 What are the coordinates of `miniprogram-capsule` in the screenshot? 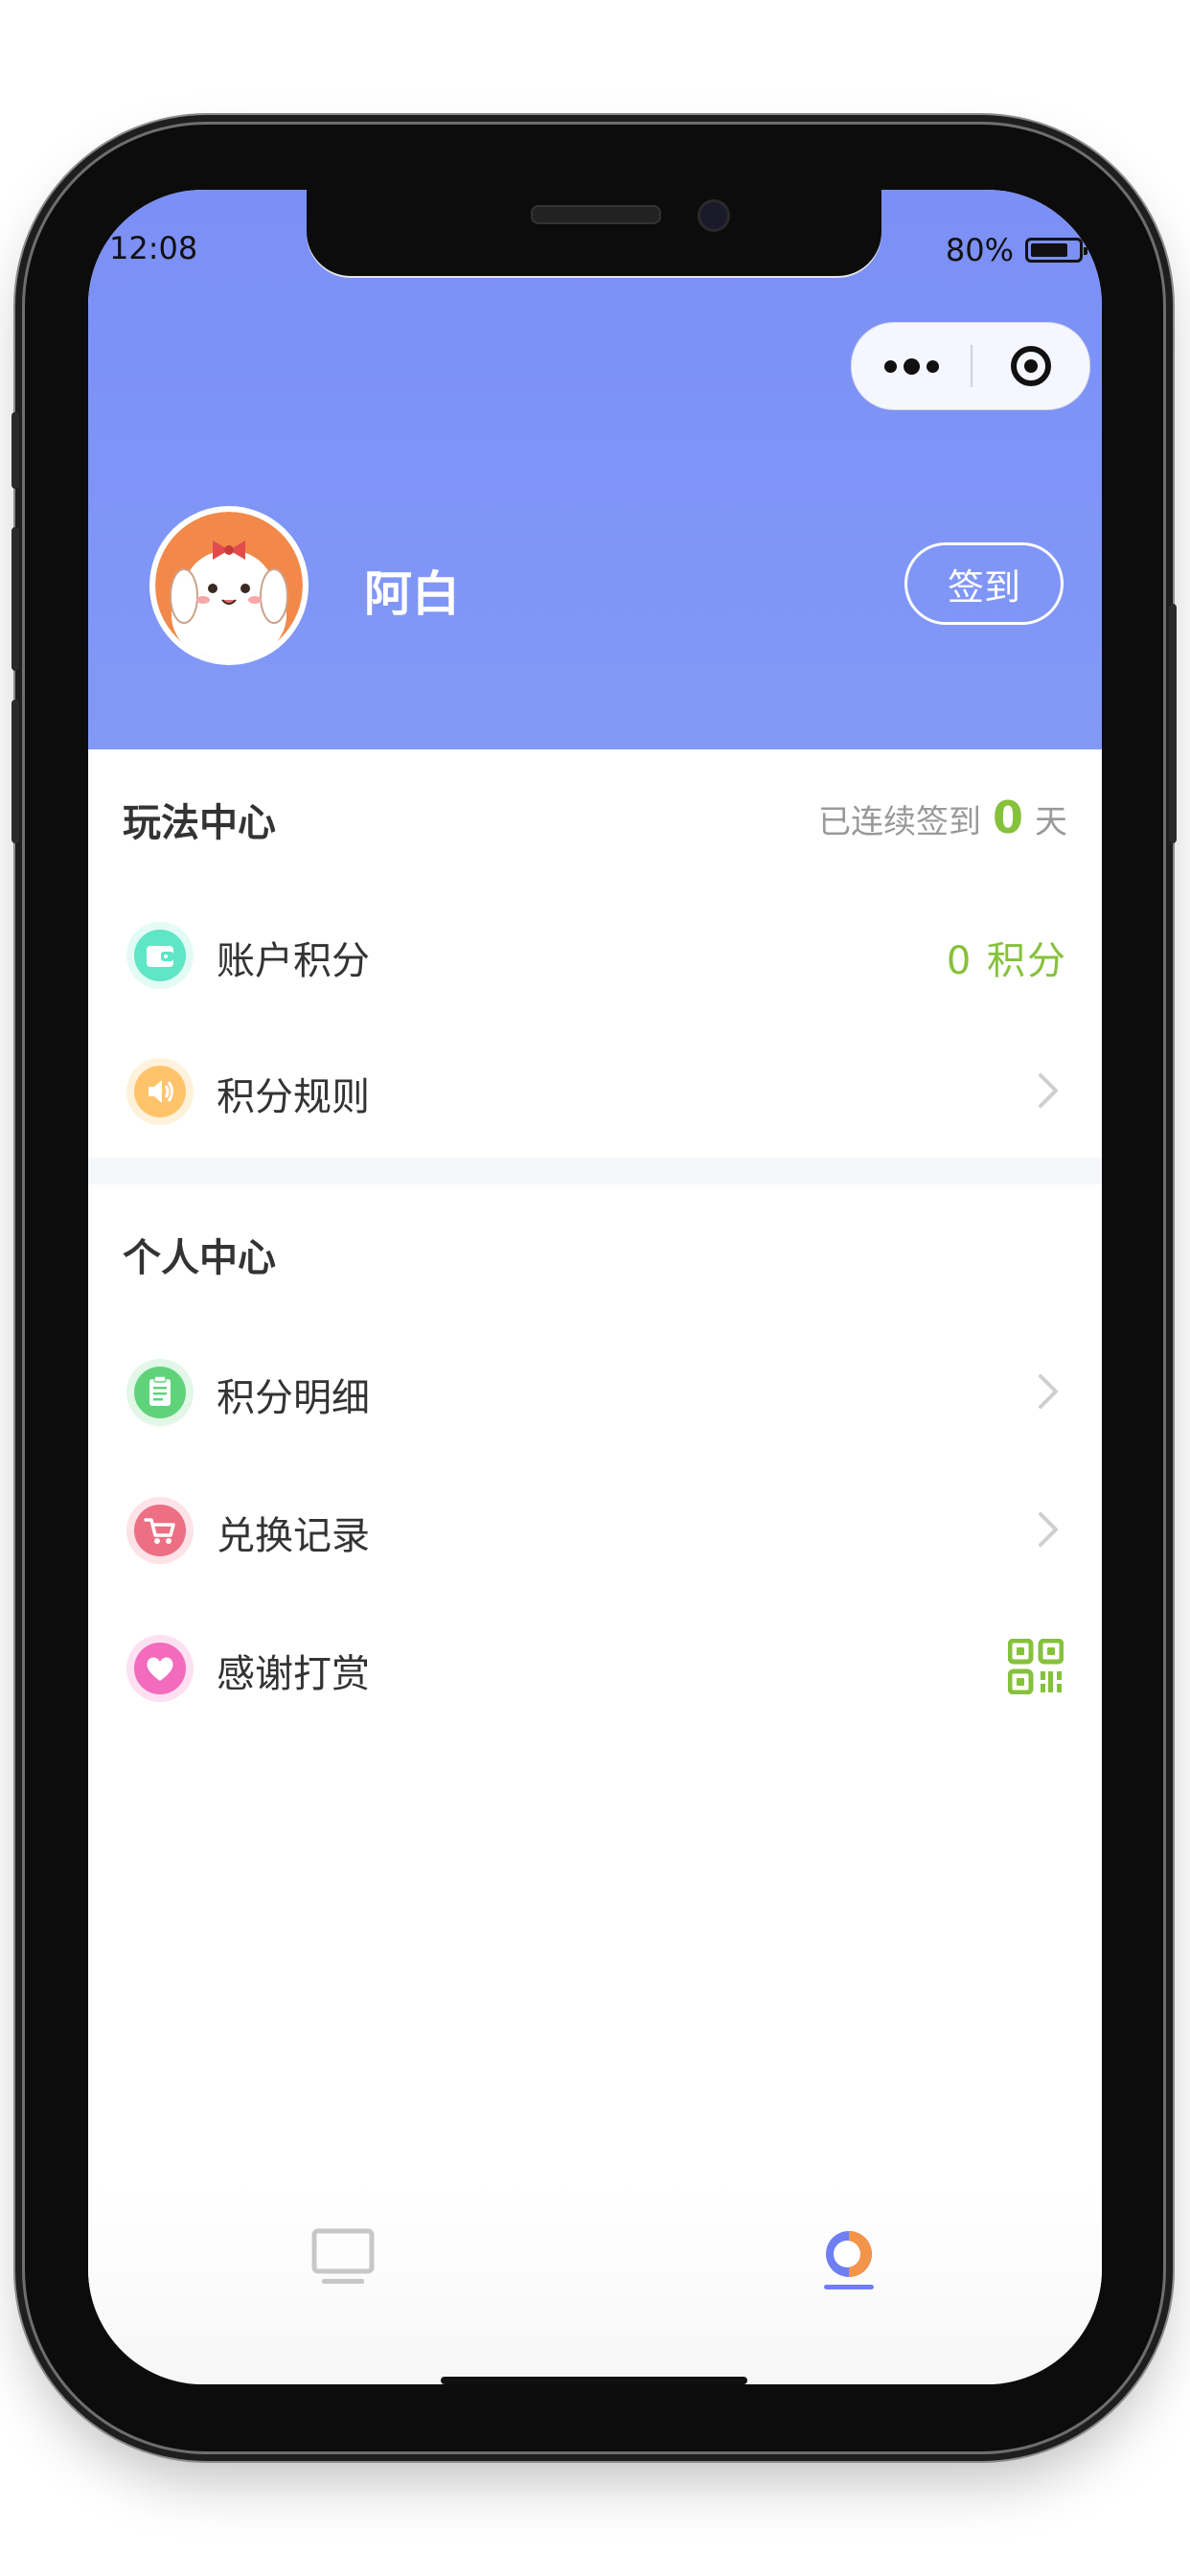 It's located at (971, 366).